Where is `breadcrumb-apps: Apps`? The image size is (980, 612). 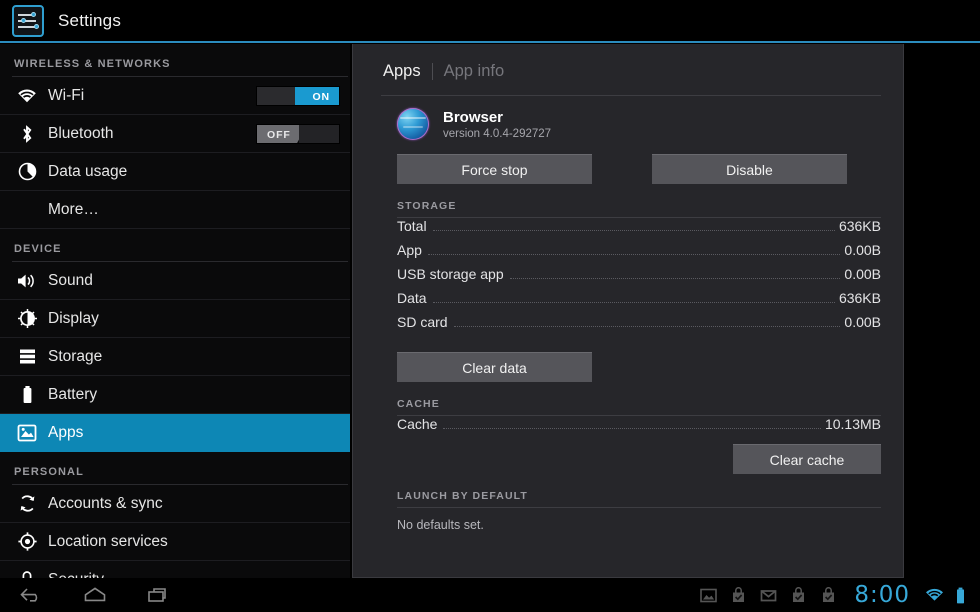 breadcrumb-apps: Apps is located at coordinates (402, 71).